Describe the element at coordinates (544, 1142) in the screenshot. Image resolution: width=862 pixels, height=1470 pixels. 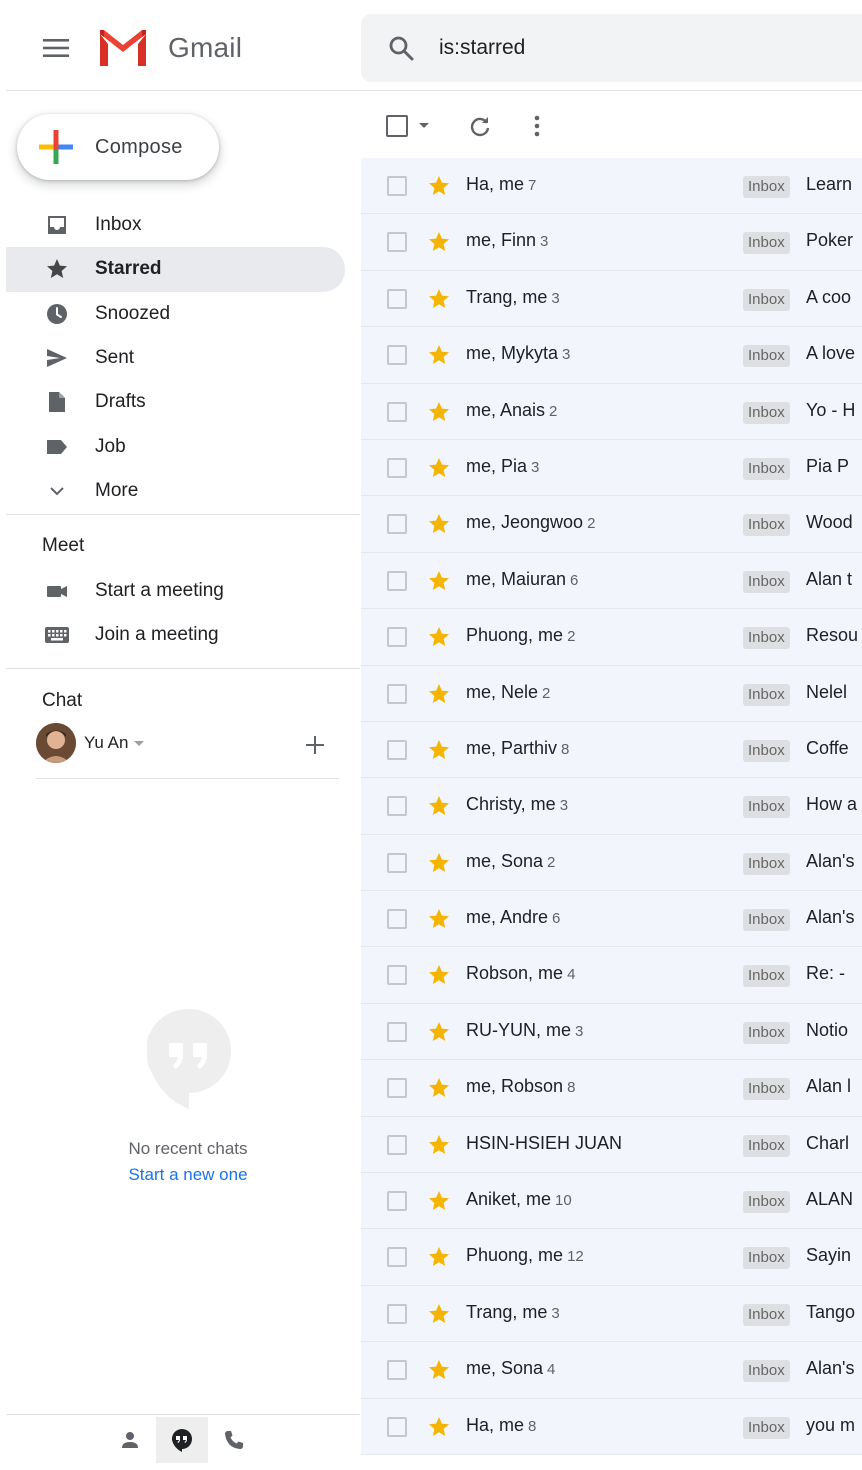
I see `sender-name: HSIN-HSIEH JUAN` at that location.